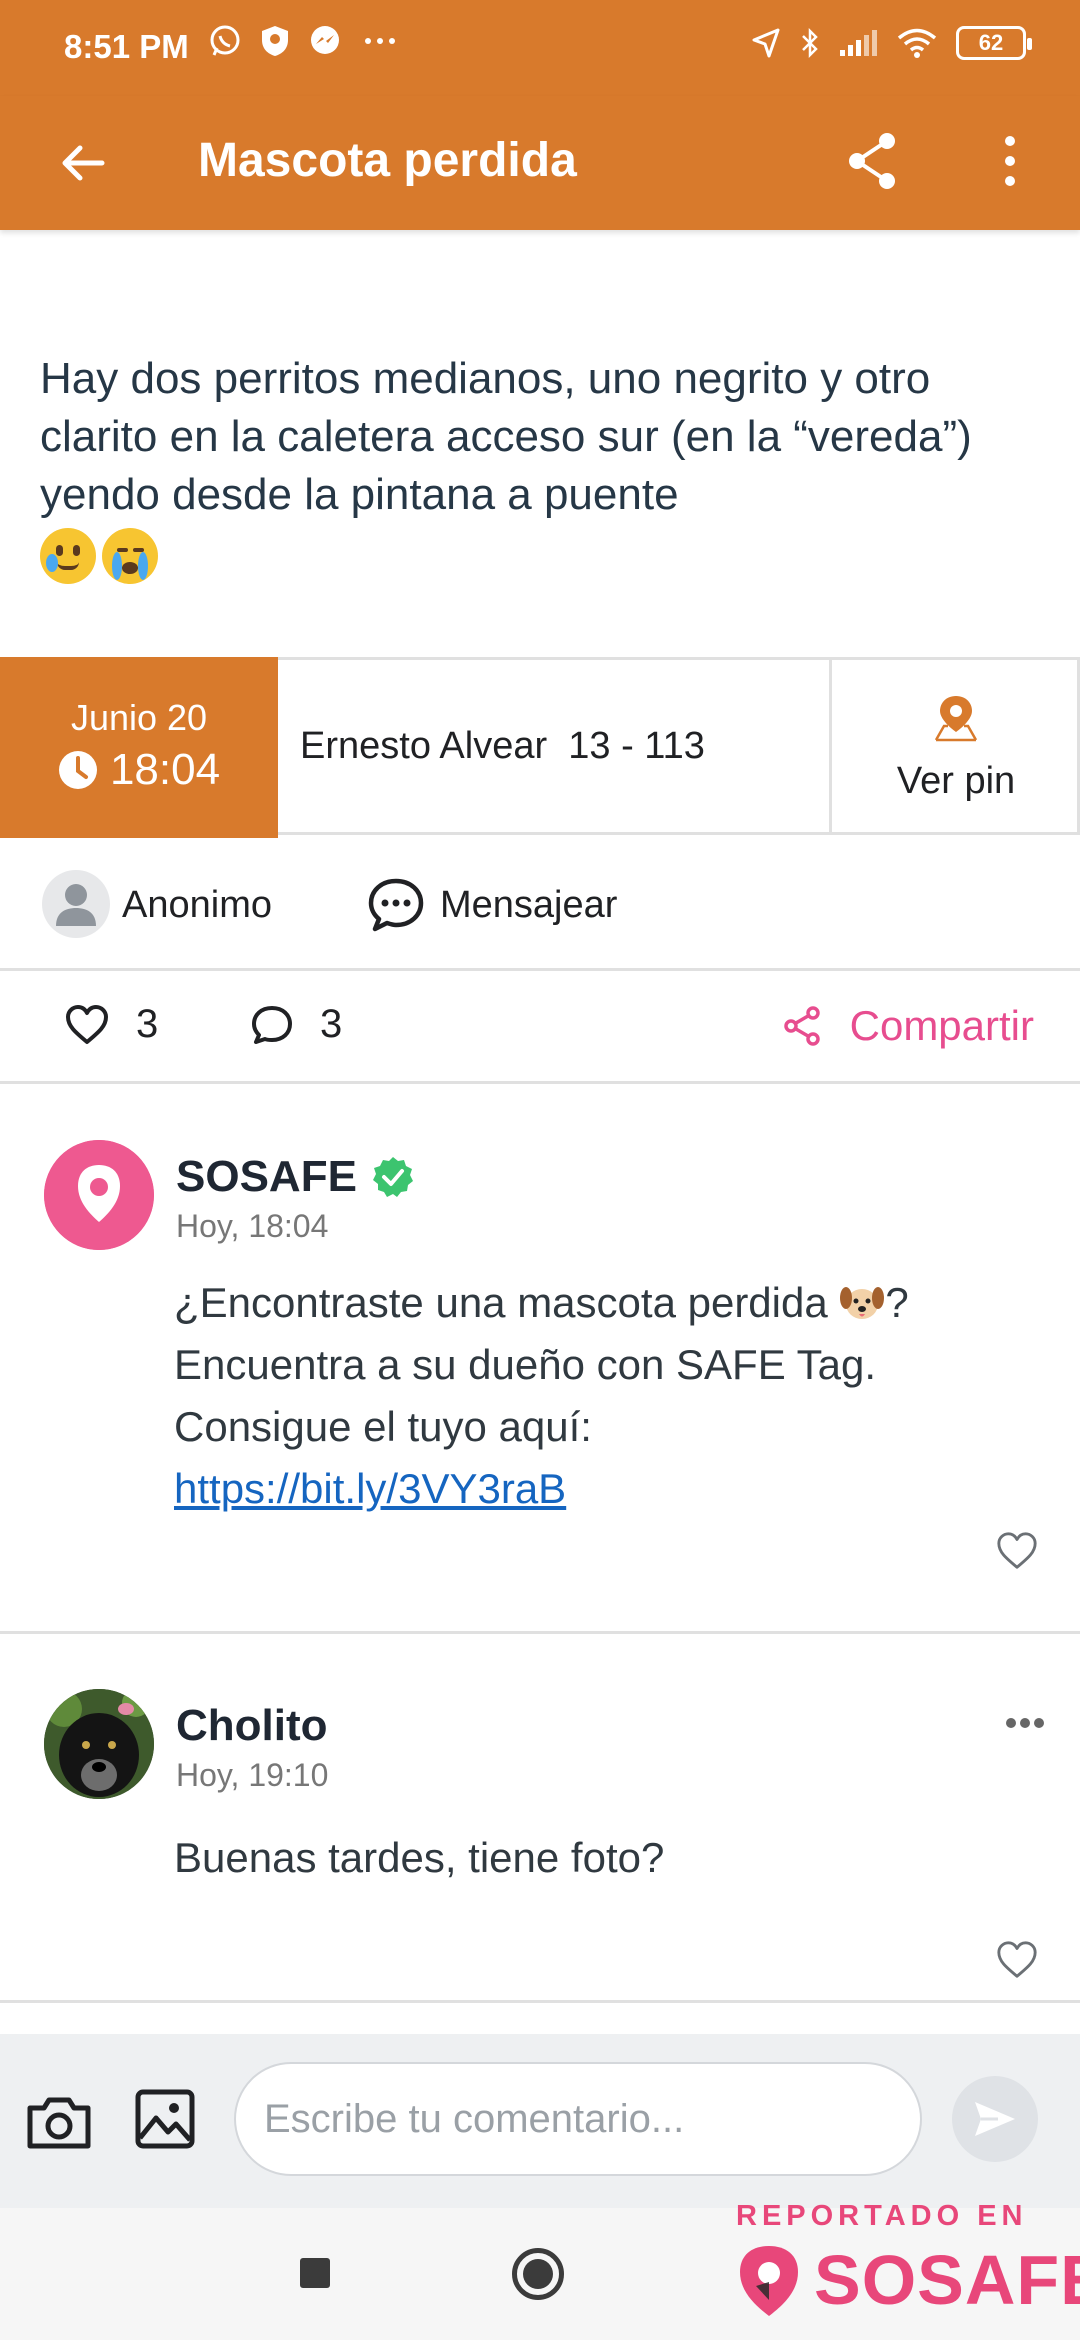 The width and height of the screenshot is (1080, 2340). What do you see at coordinates (858, 43) in the screenshot?
I see `signal-icon` at bounding box center [858, 43].